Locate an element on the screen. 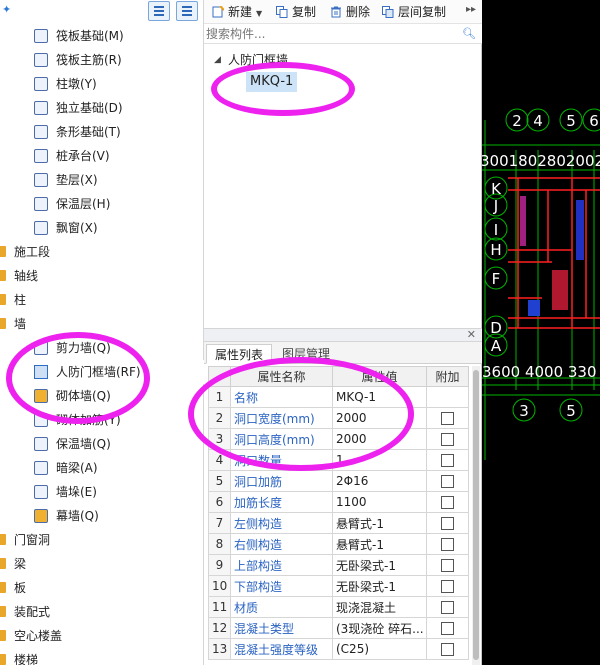  tree-item: 砌体加筋(Y) is located at coordinates (102, 420).